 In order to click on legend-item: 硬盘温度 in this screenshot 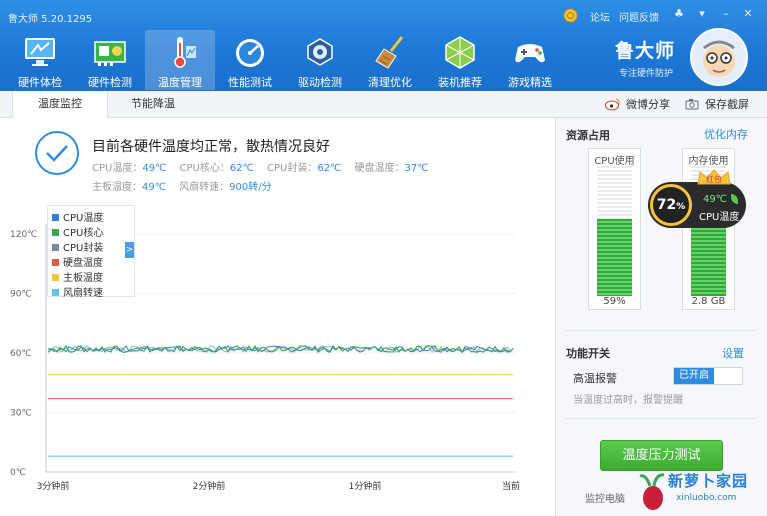, I will do `click(77, 261)`.